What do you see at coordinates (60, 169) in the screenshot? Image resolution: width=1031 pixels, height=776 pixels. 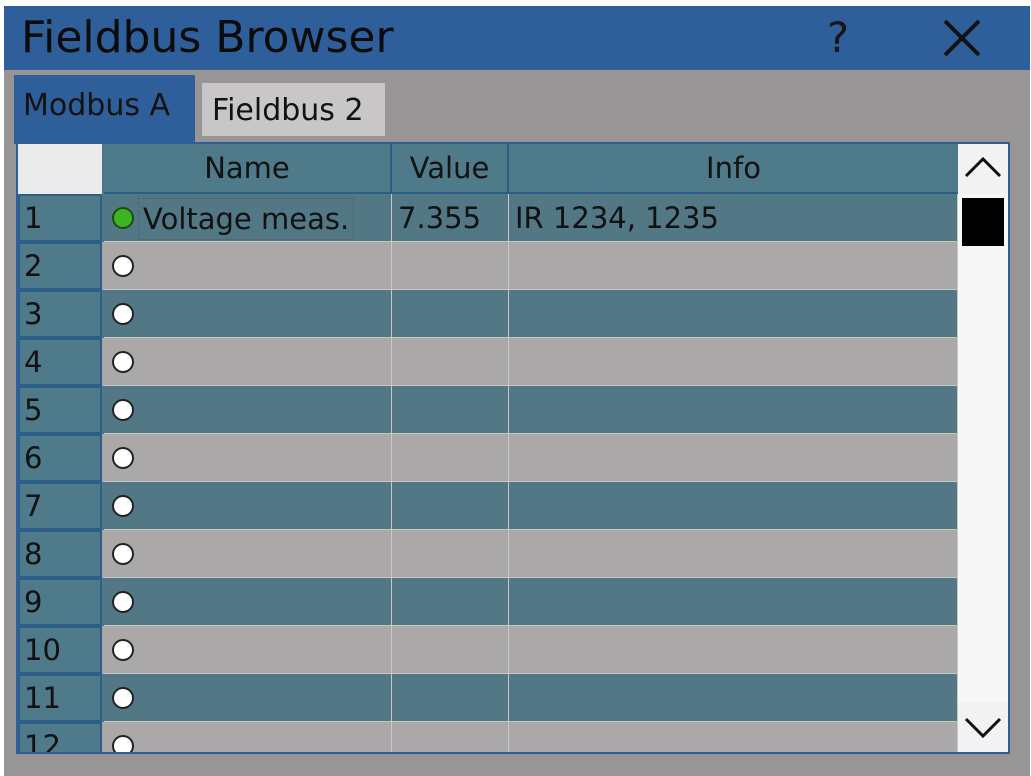 I see `table-corner` at bounding box center [60, 169].